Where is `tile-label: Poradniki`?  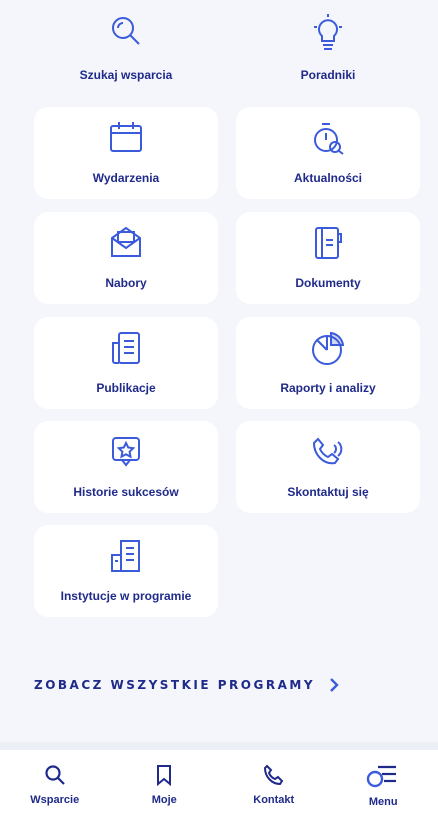 tile-label: Poradniki is located at coordinates (328, 75).